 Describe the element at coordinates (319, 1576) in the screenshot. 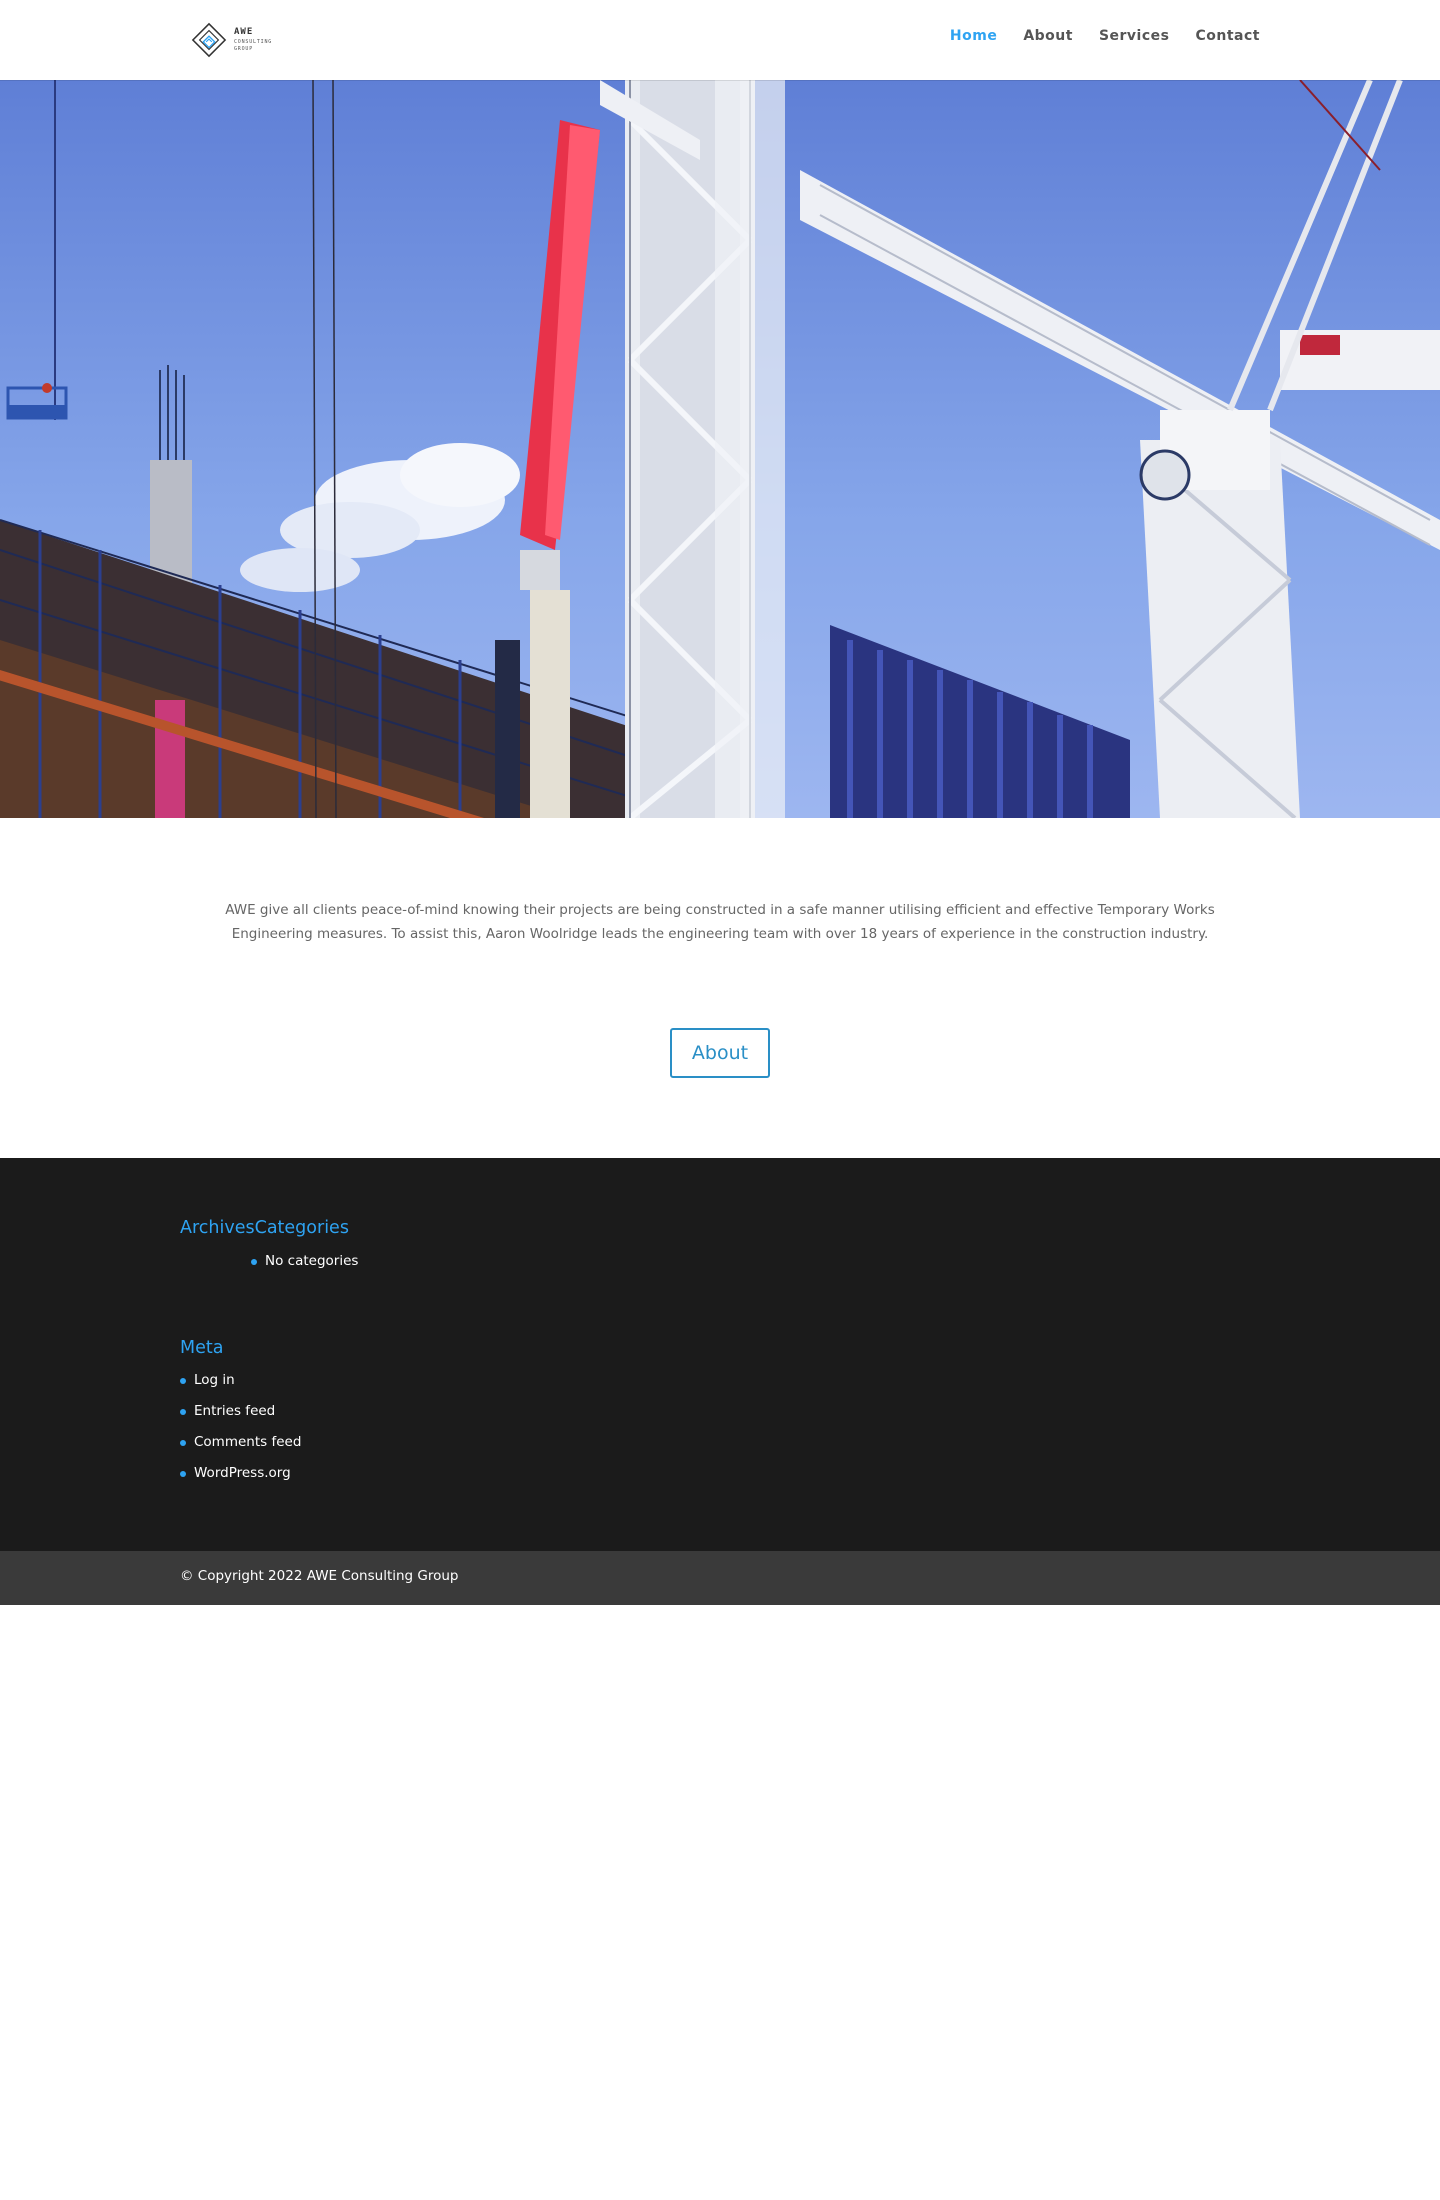

I see `copyright-text: © Copyright 2022 AWE Consulting Group` at that location.